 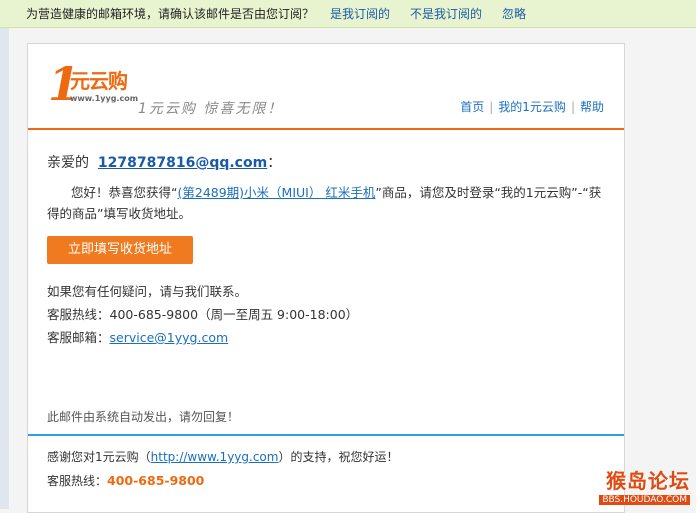 I want to click on logo-url: www.1yyg.com, so click(x=104, y=98).